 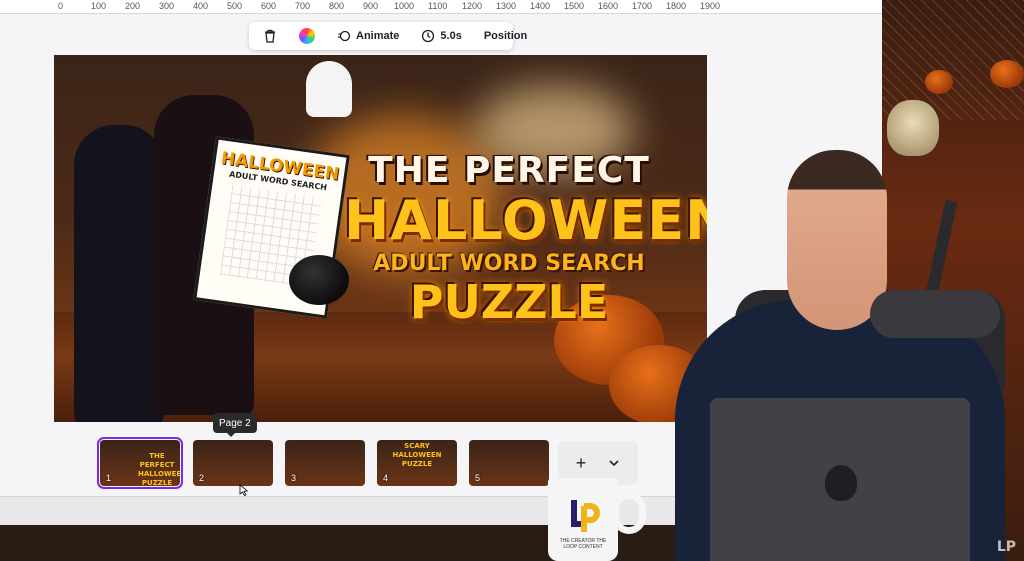 I want to click on duration-button: 5.0s, so click(x=441, y=36).